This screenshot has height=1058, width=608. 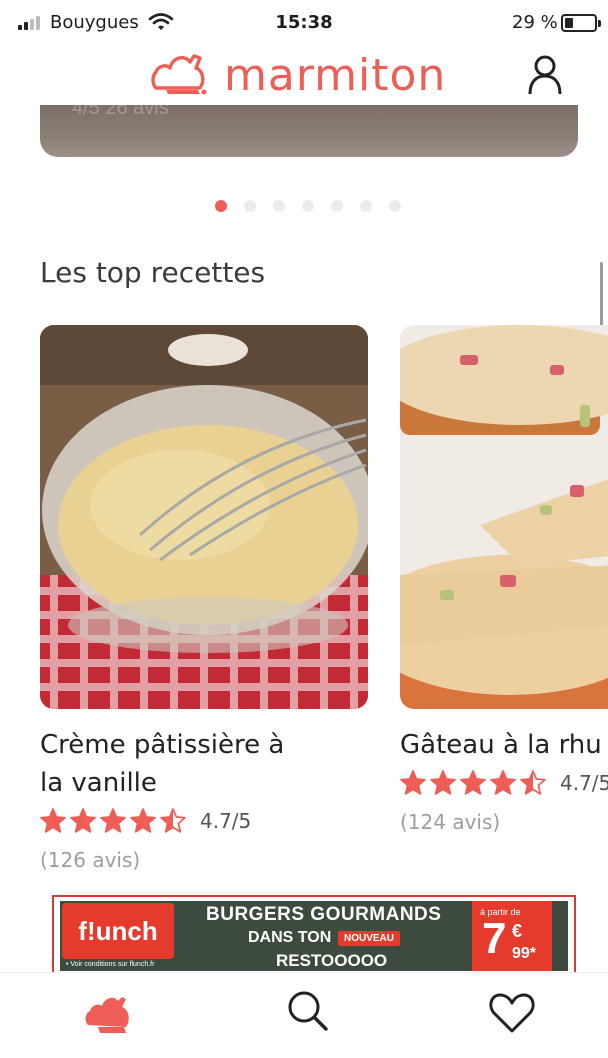 What do you see at coordinates (110, 964) in the screenshot?
I see `ad-conditions: • Voir conditions sur flunch.fr` at bounding box center [110, 964].